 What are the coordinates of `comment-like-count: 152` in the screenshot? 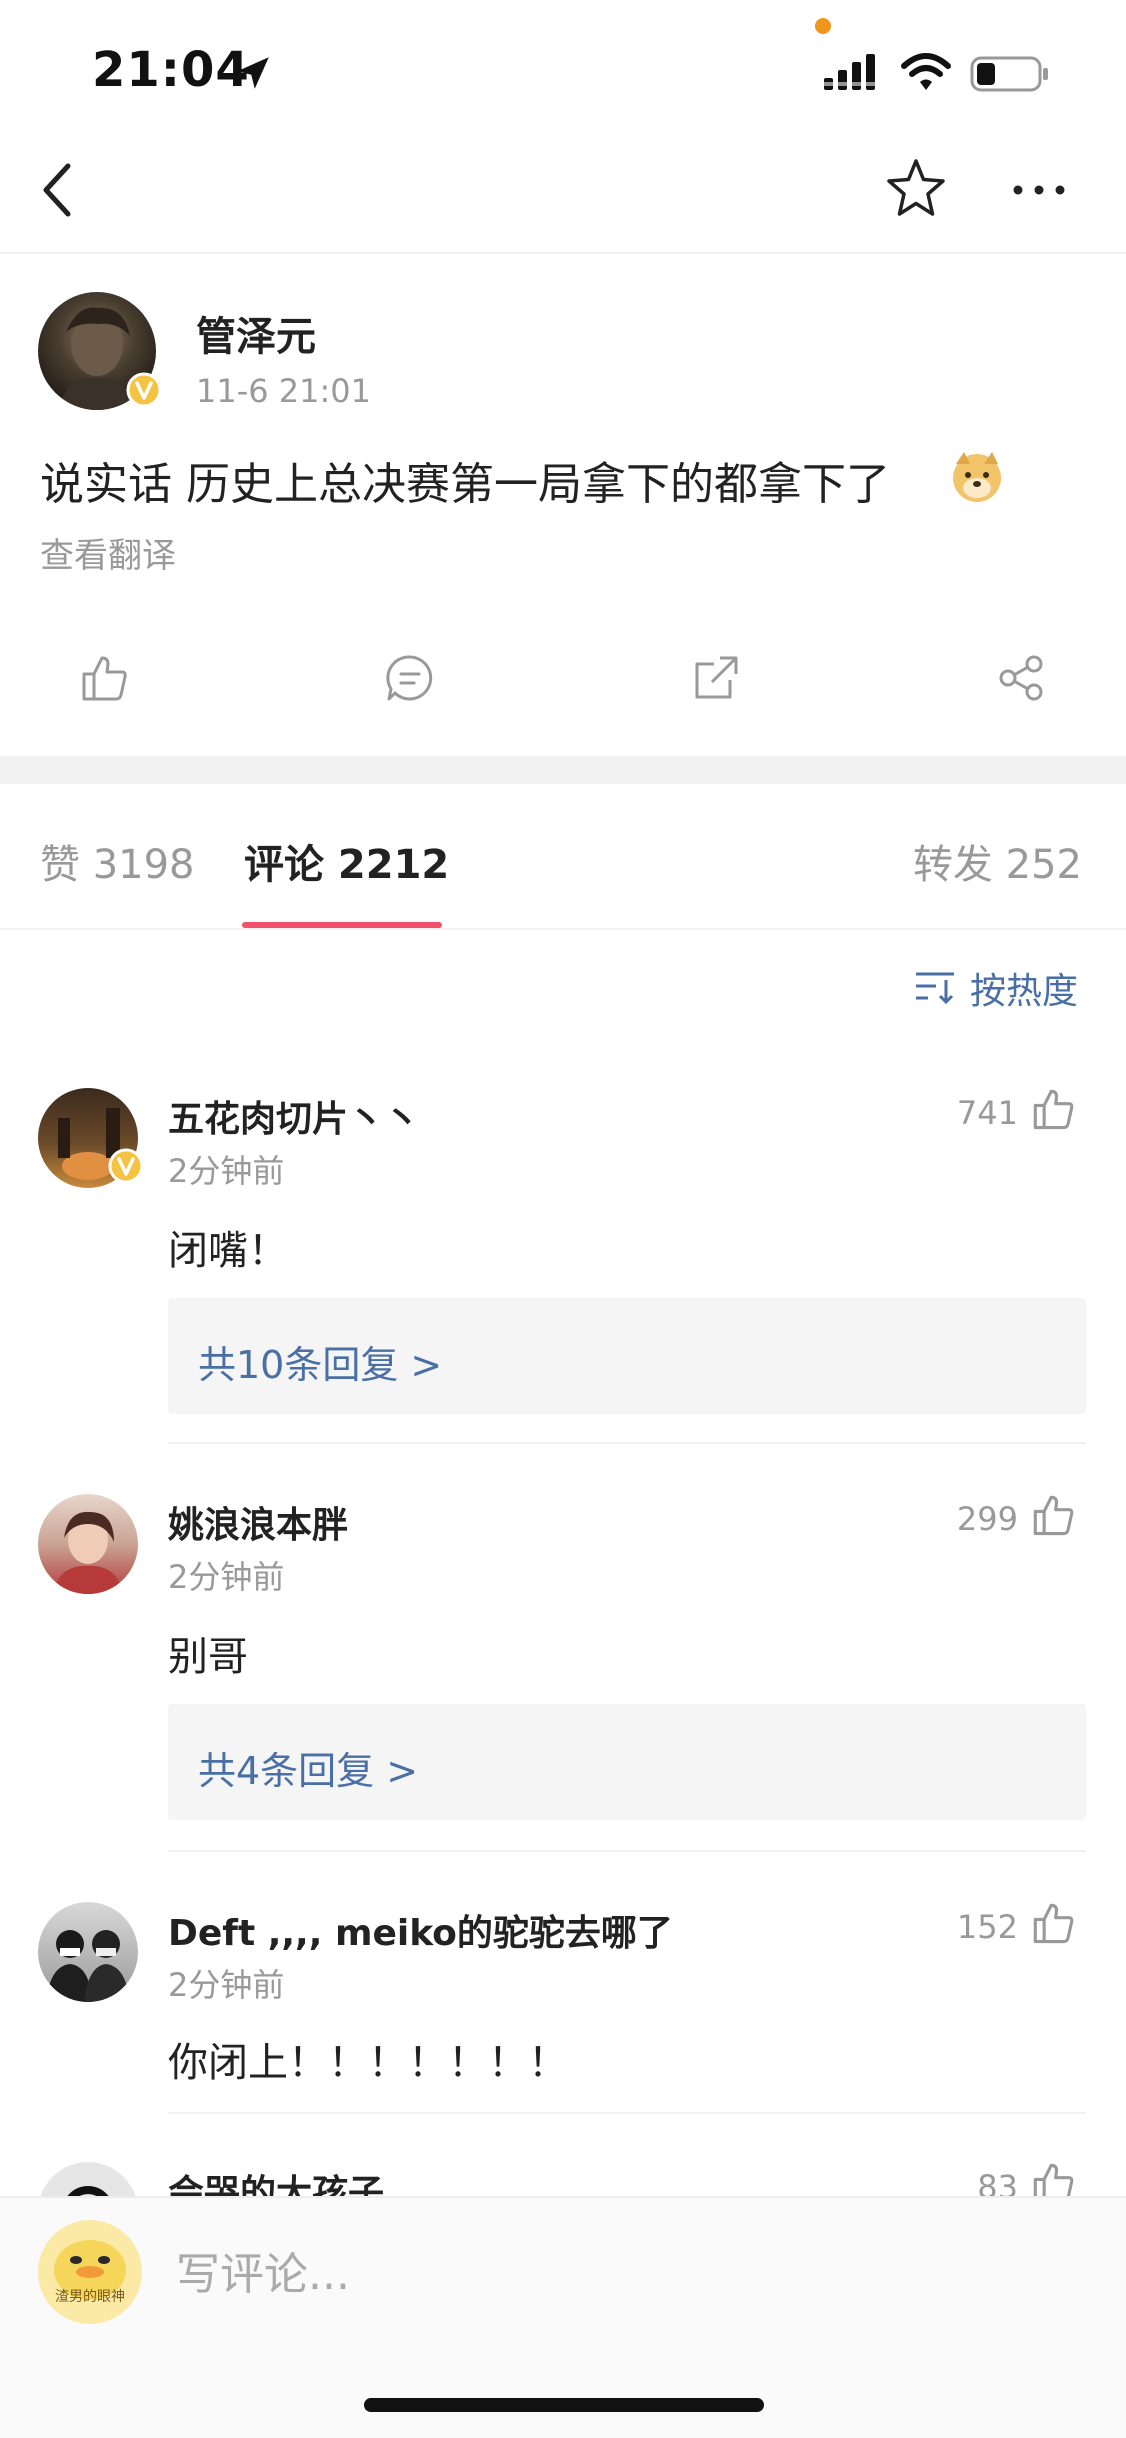 It's located at (987, 1927).